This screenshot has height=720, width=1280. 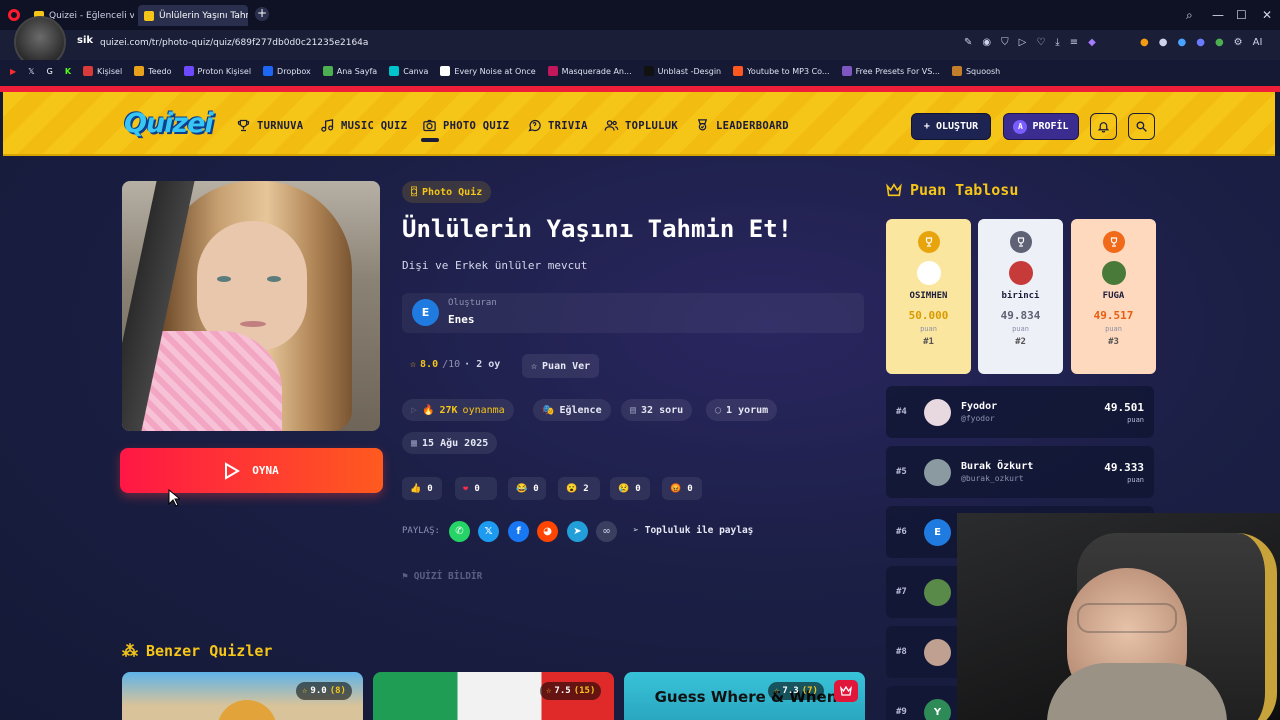 What do you see at coordinates (102, 71) in the screenshot?
I see `bookmark-item: Kişisel` at bounding box center [102, 71].